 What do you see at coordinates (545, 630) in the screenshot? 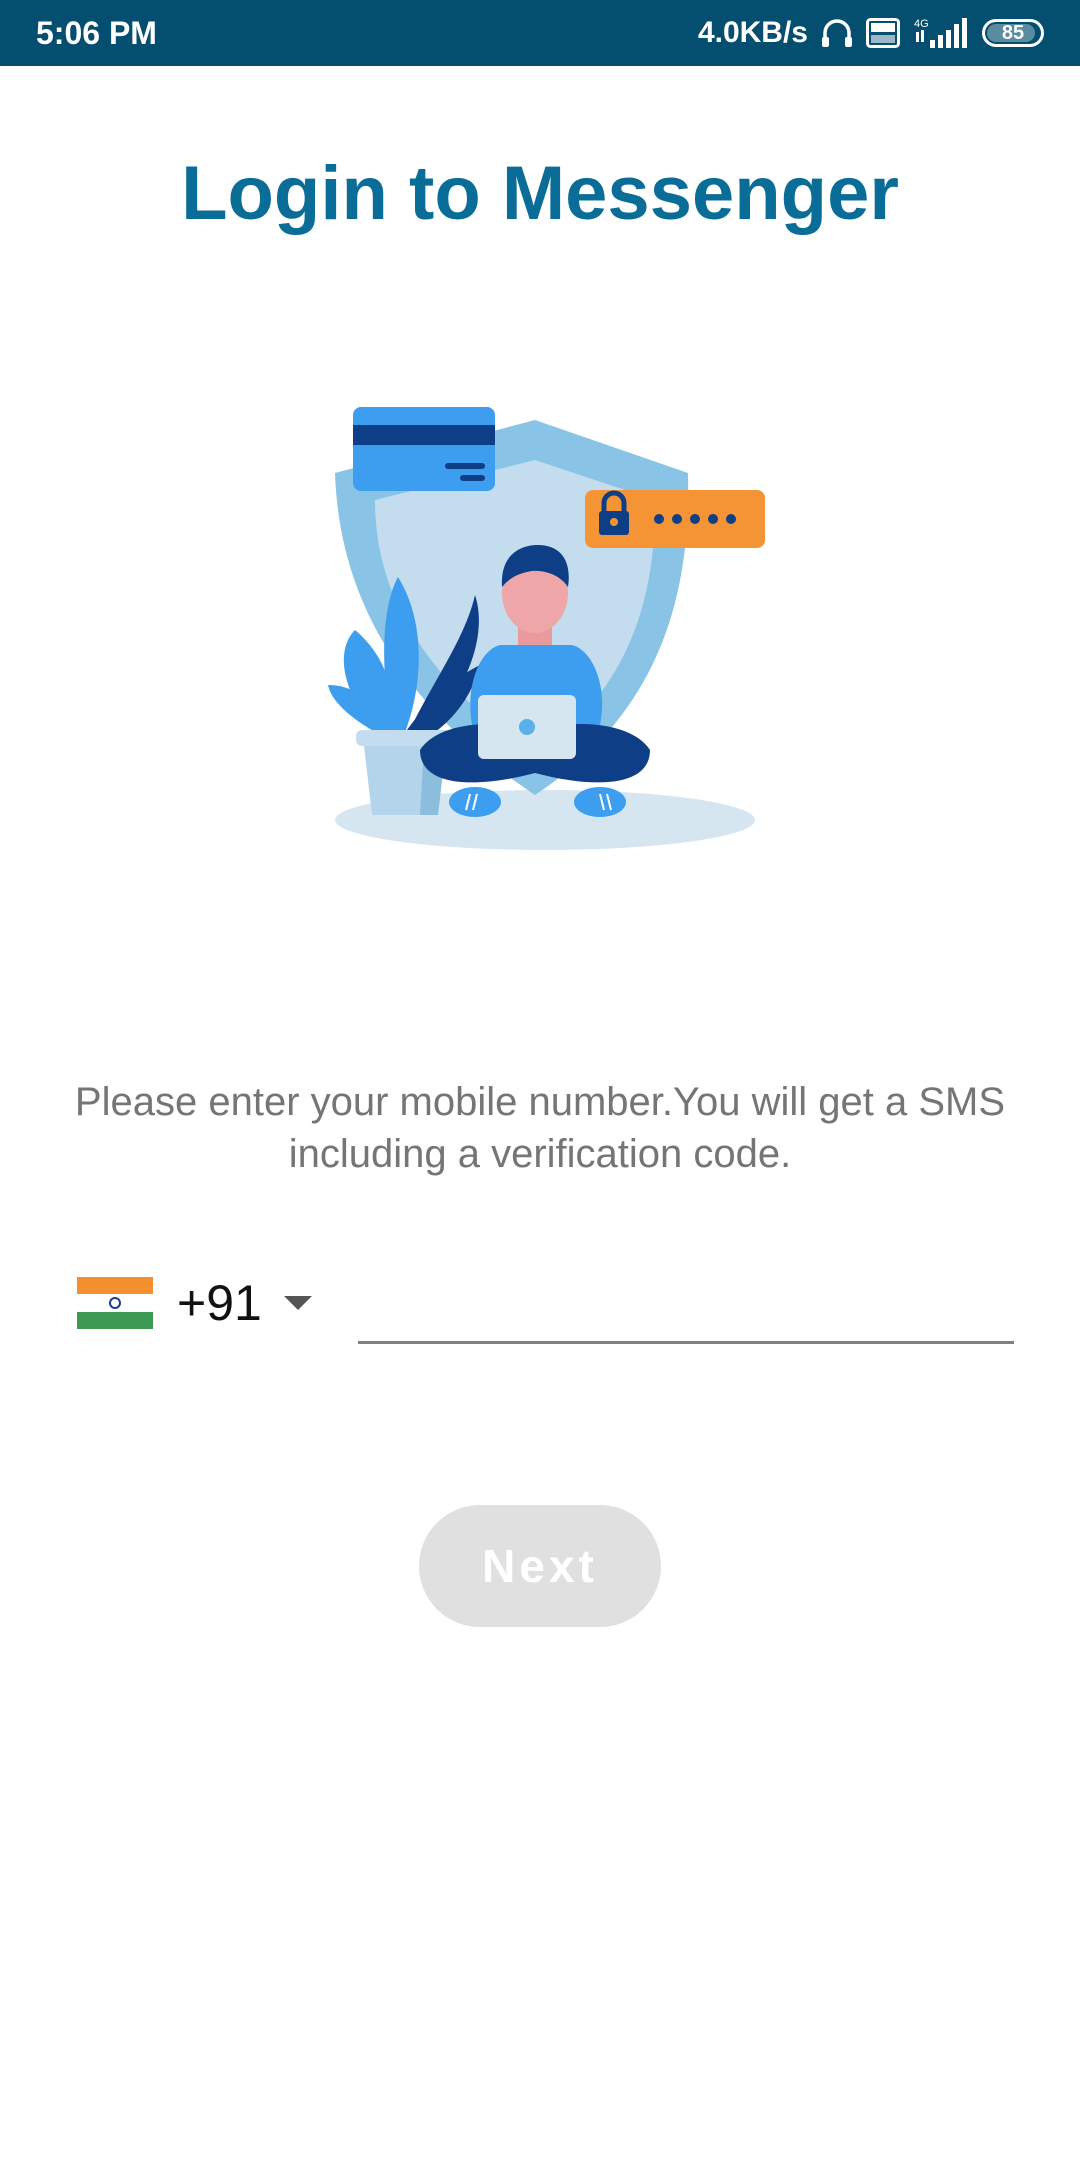
I see `security-login-illustration` at bounding box center [545, 630].